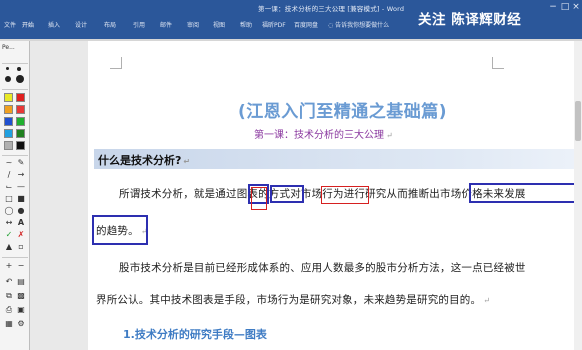 The width and height of the screenshot is (582, 350). Describe the element at coordinates (20, 121) in the screenshot. I see `color-swatch-green` at that location.